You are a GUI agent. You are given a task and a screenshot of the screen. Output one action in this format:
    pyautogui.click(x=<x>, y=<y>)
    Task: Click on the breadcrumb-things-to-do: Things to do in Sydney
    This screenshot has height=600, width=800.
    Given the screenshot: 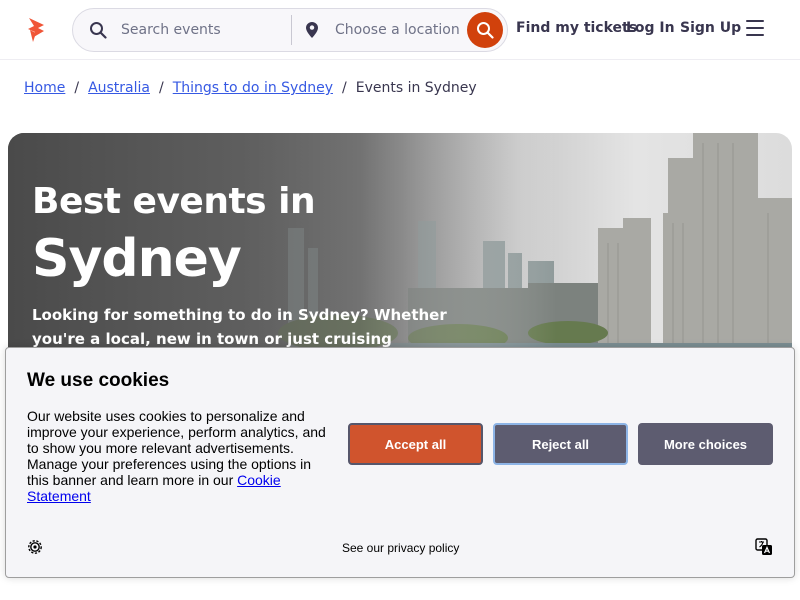 What is the action you would take?
    pyautogui.click(x=253, y=88)
    